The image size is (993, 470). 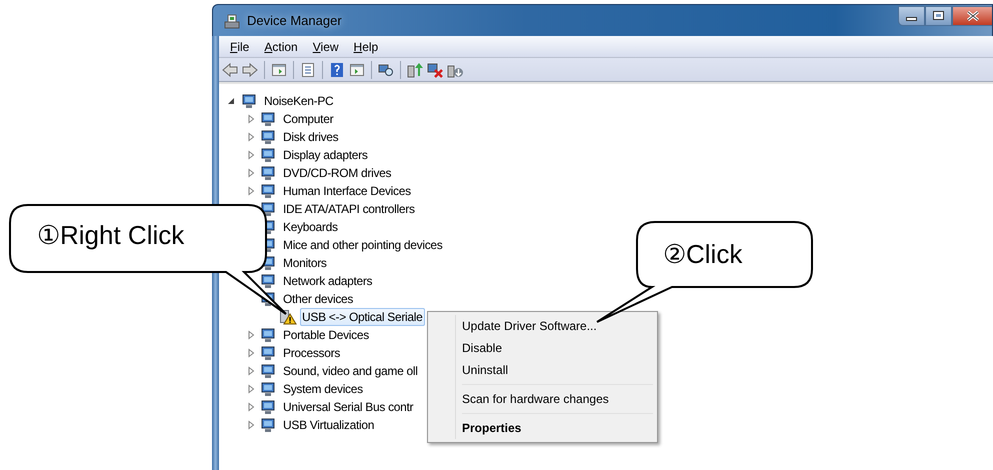 I want to click on tree-item: Disk drives, so click(x=310, y=137).